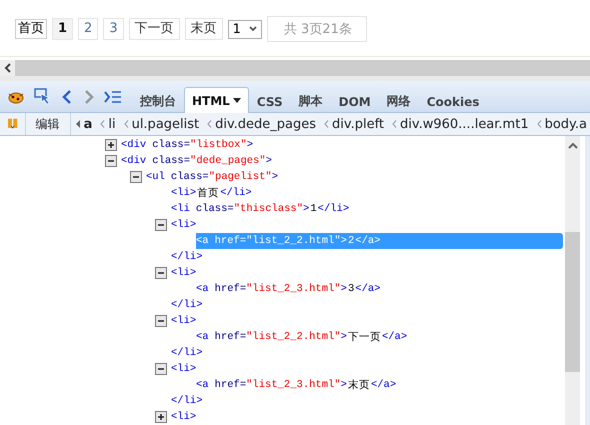 The height and width of the screenshot is (425, 590). I want to click on markup-token: 末页, so click(359, 385).